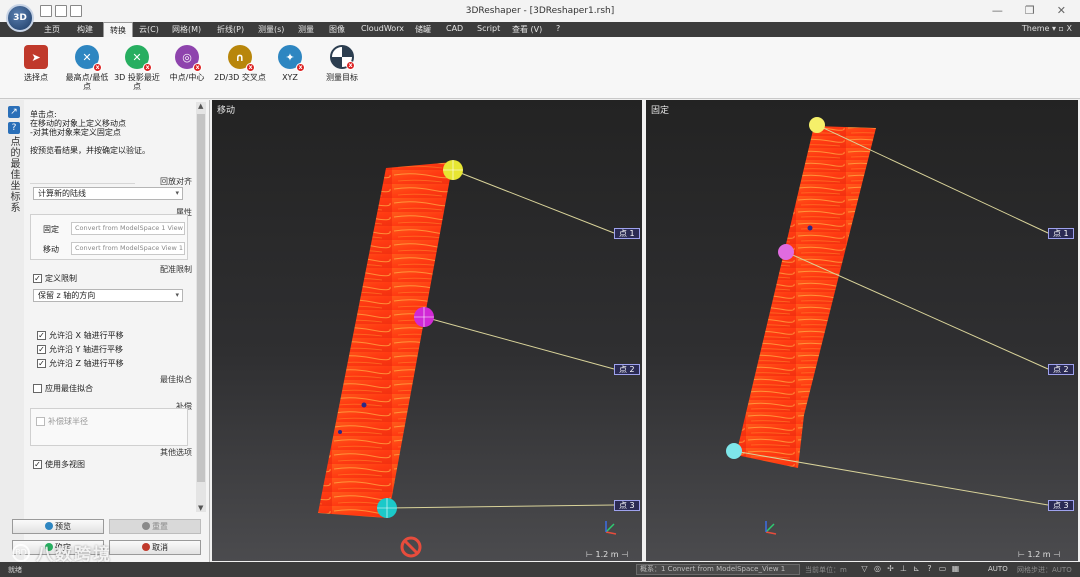 The height and width of the screenshot is (577, 1080). Describe the element at coordinates (864, 569) in the screenshot. I see `filter-icon: ▽` at that location.